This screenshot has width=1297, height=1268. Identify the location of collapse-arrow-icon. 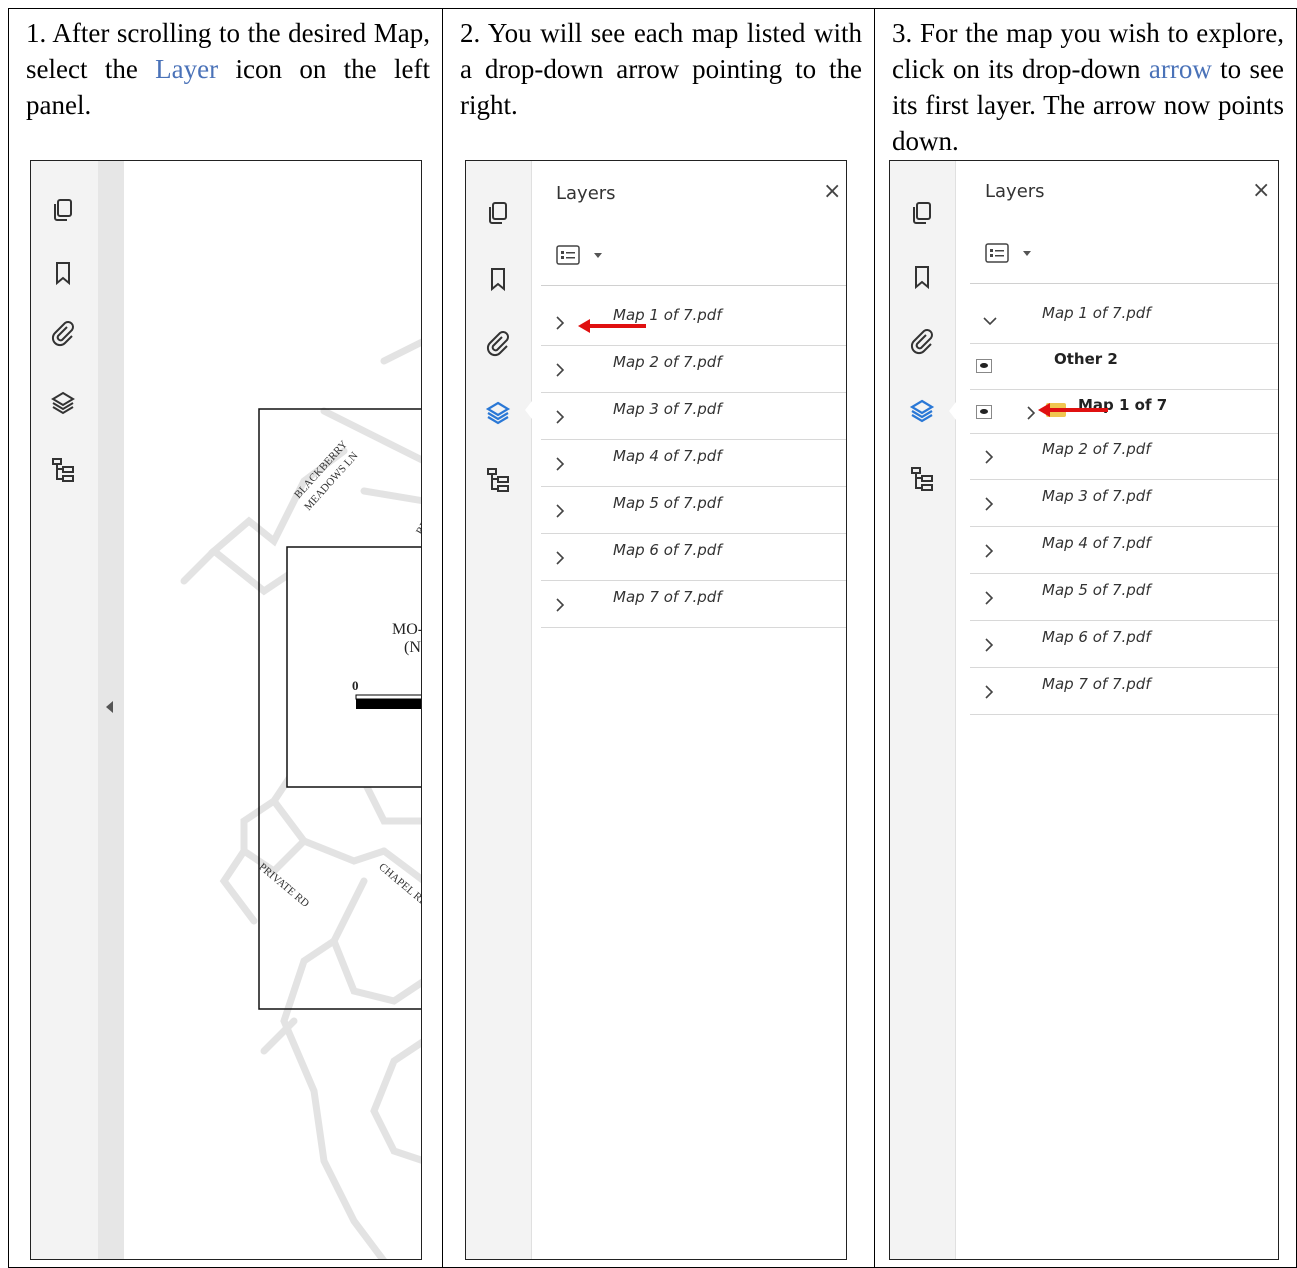
(109, 707).